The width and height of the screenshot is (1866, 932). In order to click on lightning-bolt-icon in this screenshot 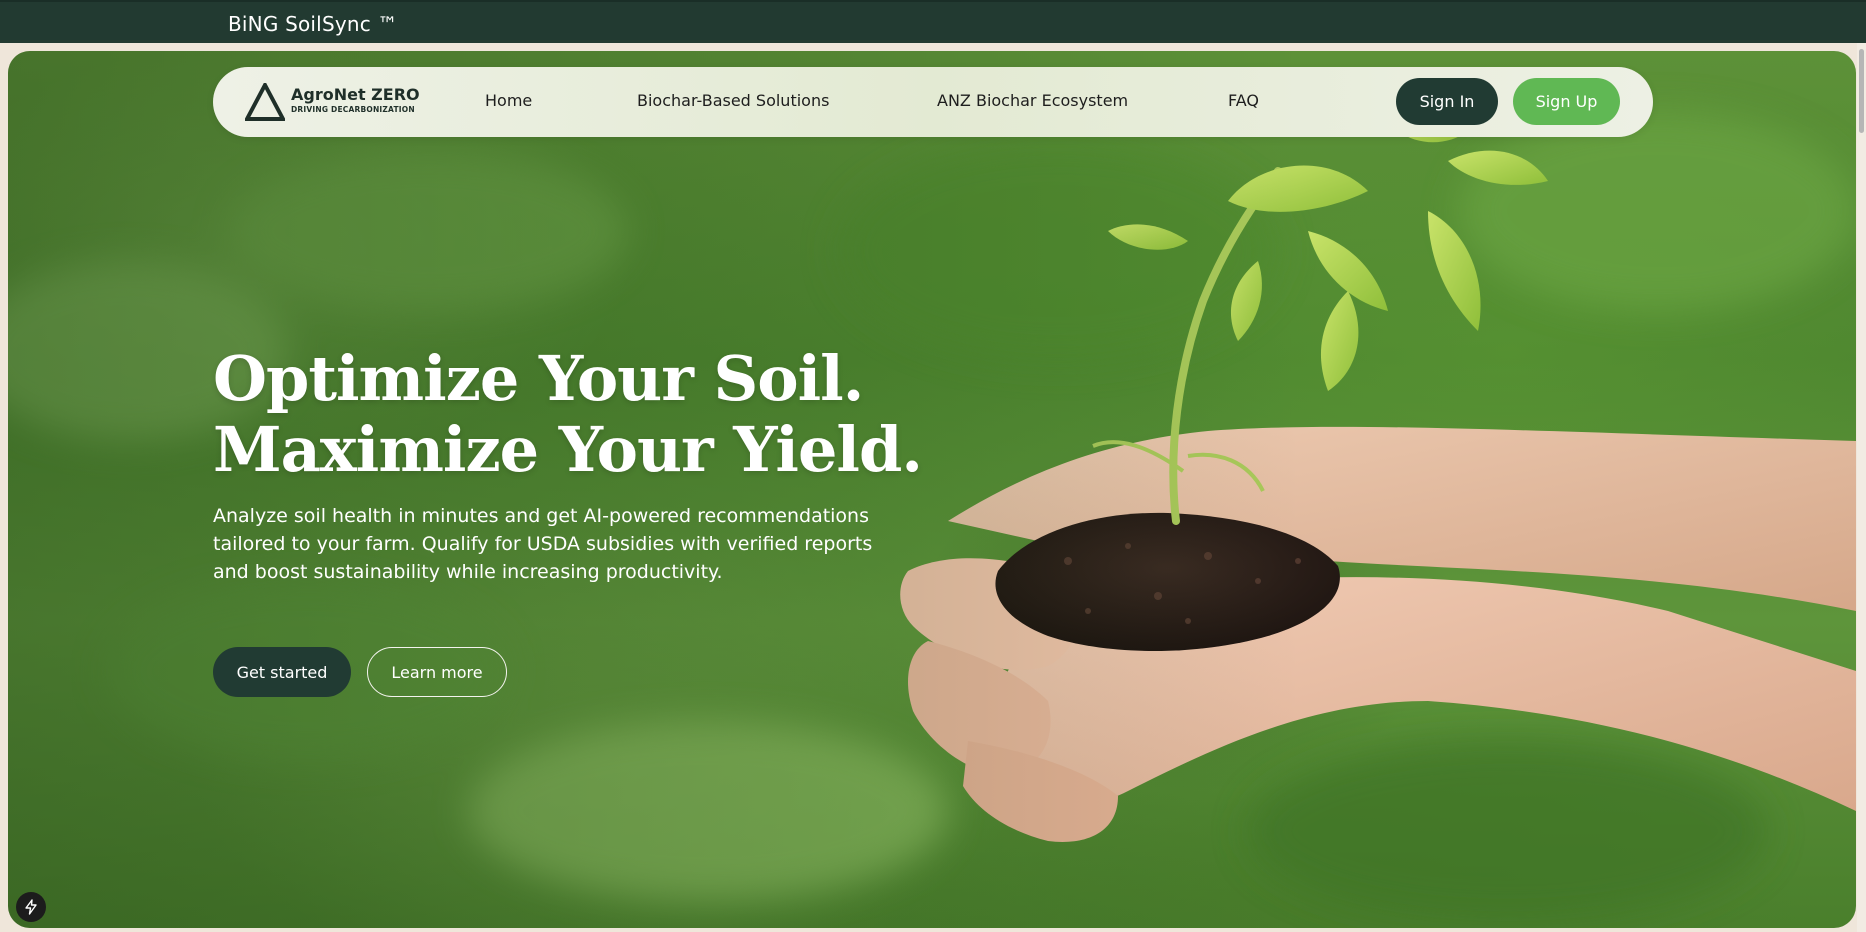, I will do `click(31, 907)`.